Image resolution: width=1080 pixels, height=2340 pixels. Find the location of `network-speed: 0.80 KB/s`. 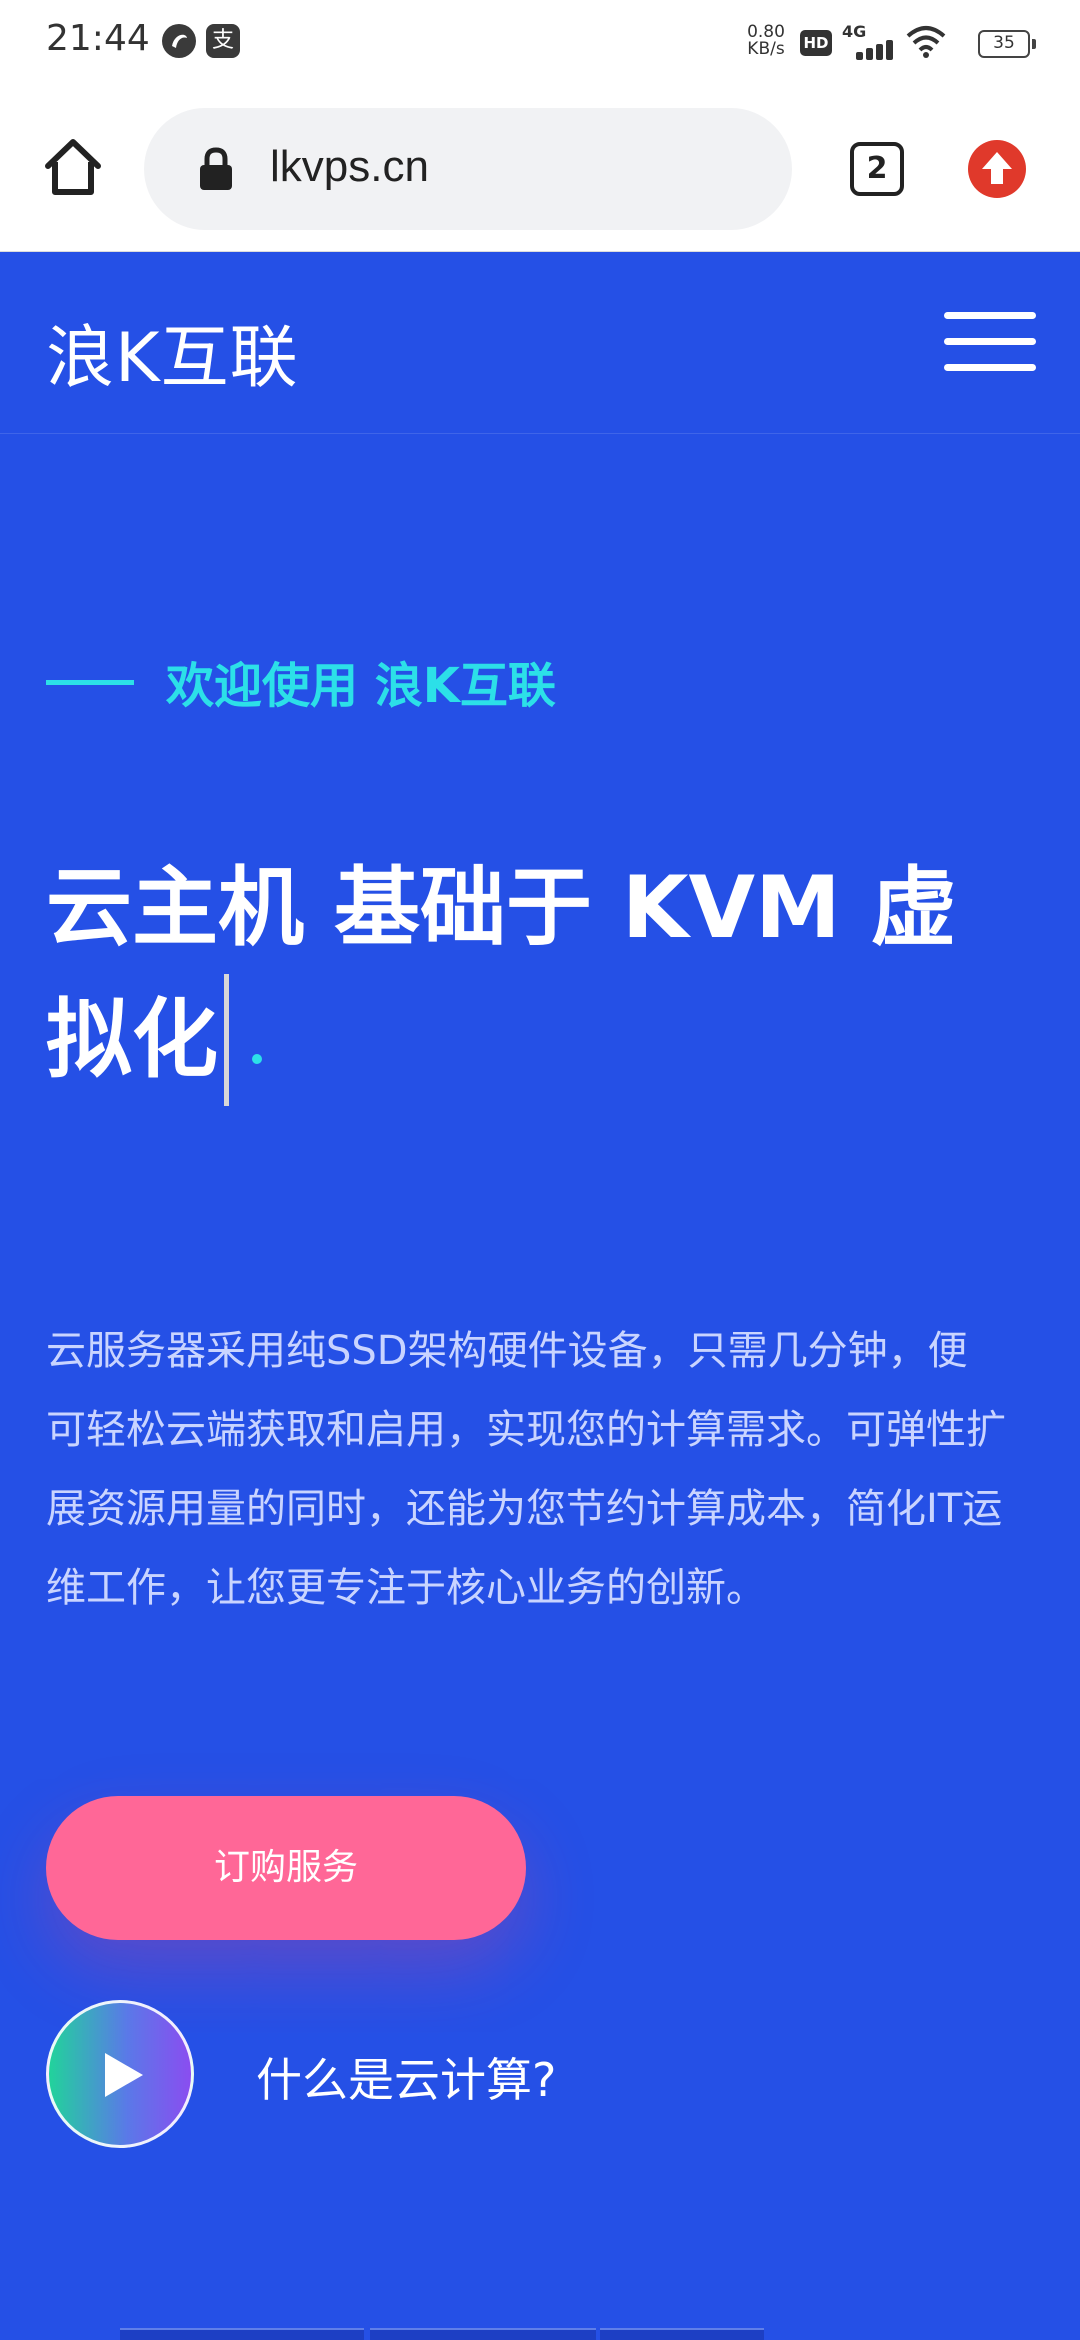

network-speed: 0.80 KB/s is located at coordinates (766, 41).